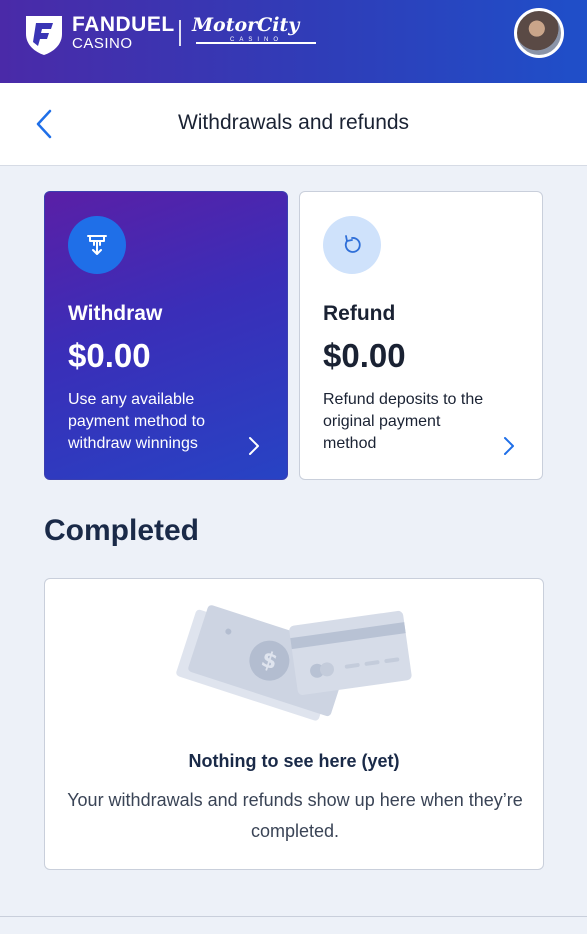  I want to click on brand-subname: CASINO, so click(102, 43).